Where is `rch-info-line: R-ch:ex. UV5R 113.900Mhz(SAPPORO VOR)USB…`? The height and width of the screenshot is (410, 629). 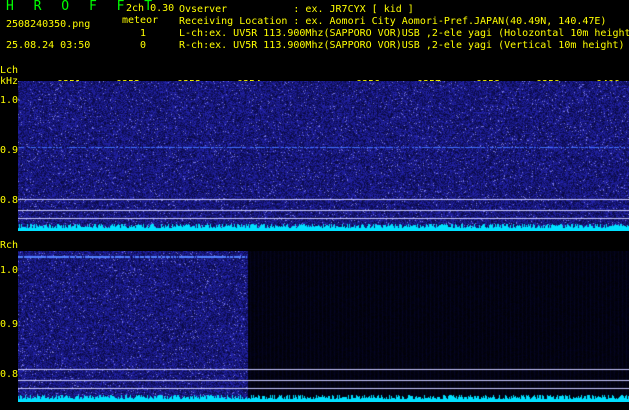 rch-info-line: R-ch:ex. UV5R 113.900Mhz(SAPPORO VOR)USB… is located at coordinates (402, 45).